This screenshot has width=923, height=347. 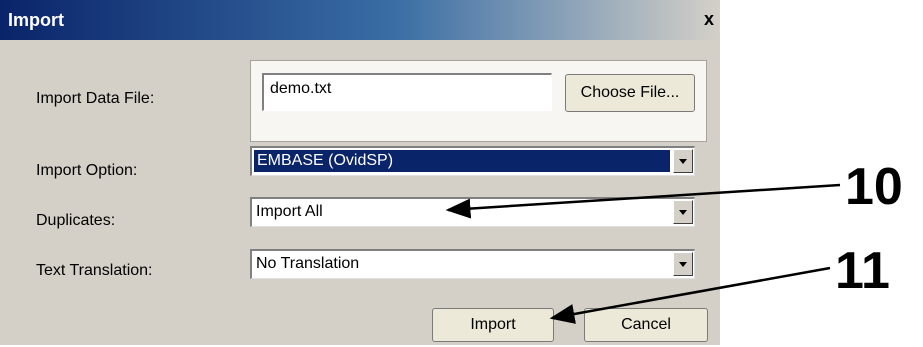 I want to click on arrow-to-duplicates, so click(x=643, y=201).